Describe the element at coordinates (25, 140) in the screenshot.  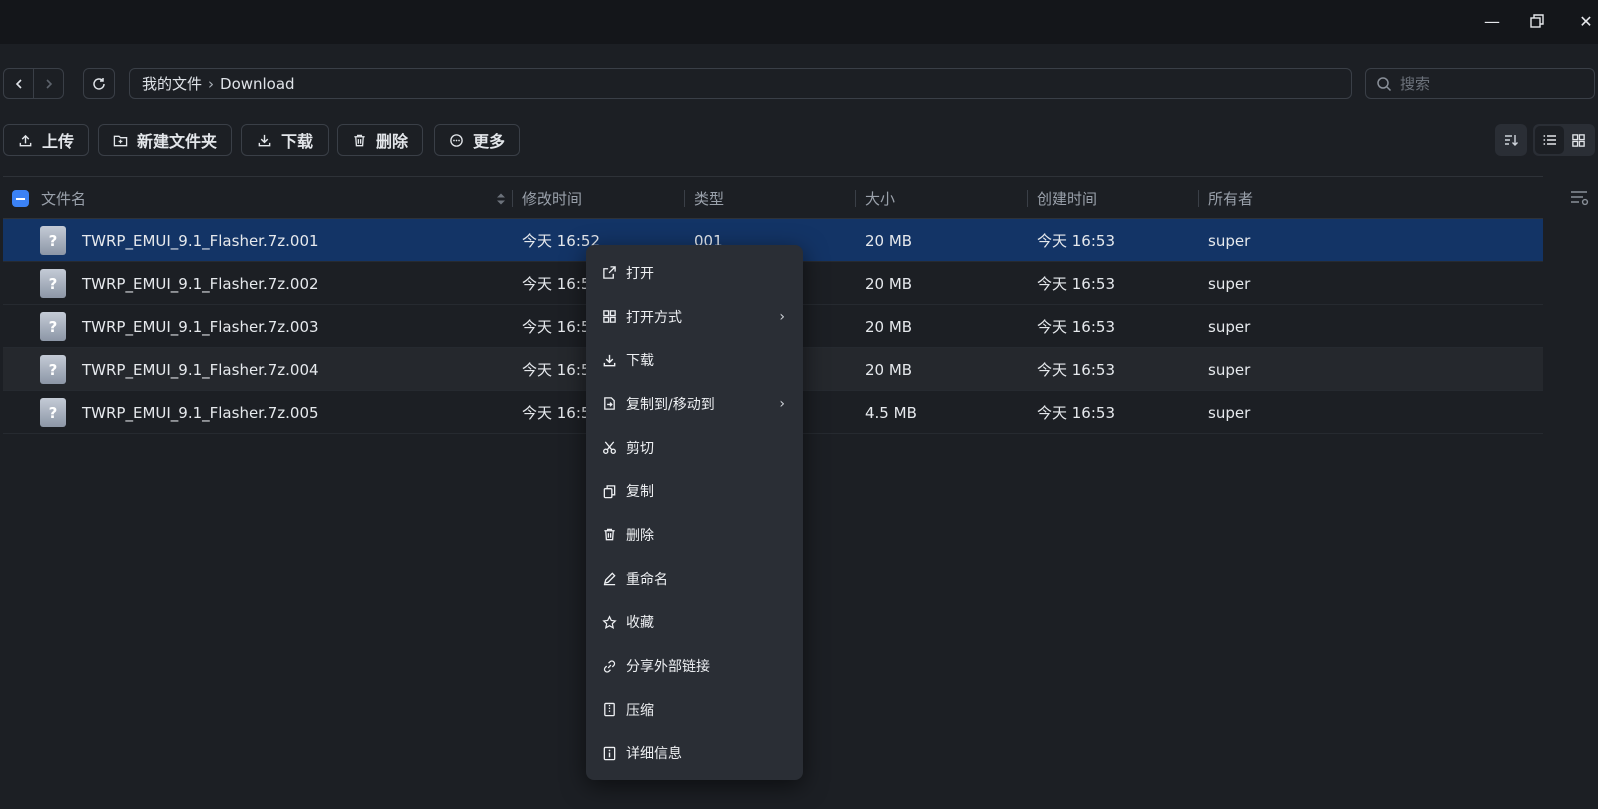
I see `upload-icon` at that location.